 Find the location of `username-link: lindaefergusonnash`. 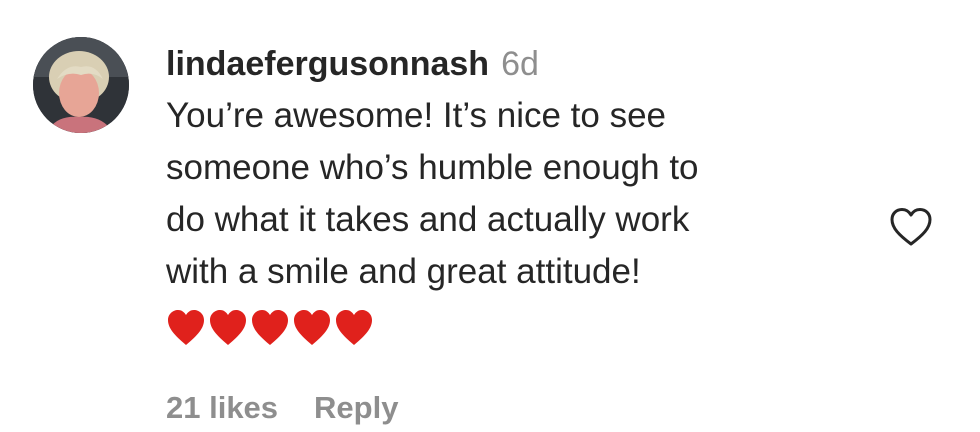

username-link: lindaefergusonnash is located at coordinates (327, 64).